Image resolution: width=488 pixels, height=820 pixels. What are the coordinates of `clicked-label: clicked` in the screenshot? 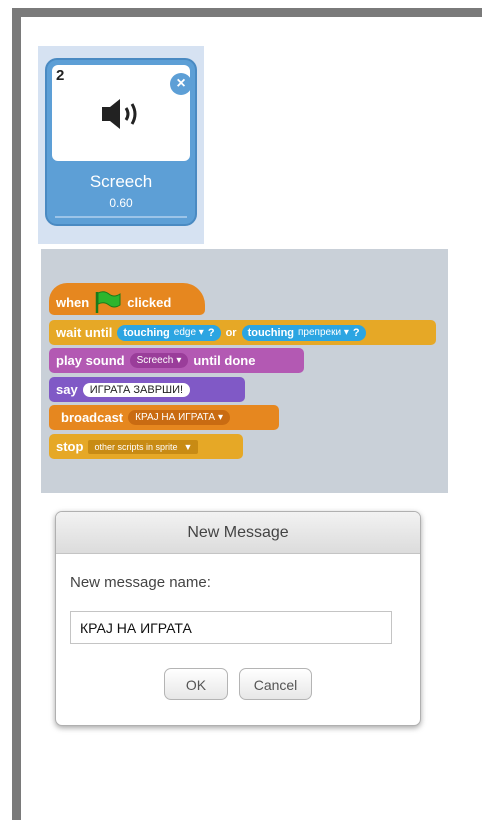 It's located at (149, 302).